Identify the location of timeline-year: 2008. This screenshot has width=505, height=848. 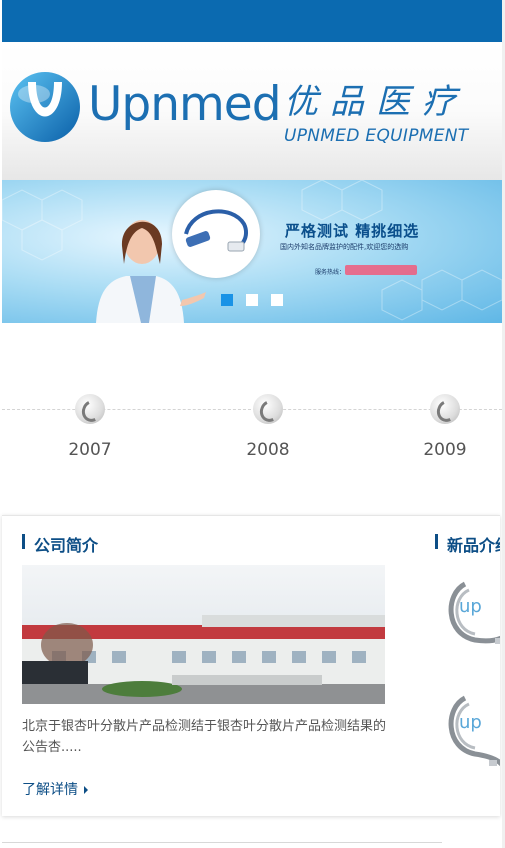
(268, 450).